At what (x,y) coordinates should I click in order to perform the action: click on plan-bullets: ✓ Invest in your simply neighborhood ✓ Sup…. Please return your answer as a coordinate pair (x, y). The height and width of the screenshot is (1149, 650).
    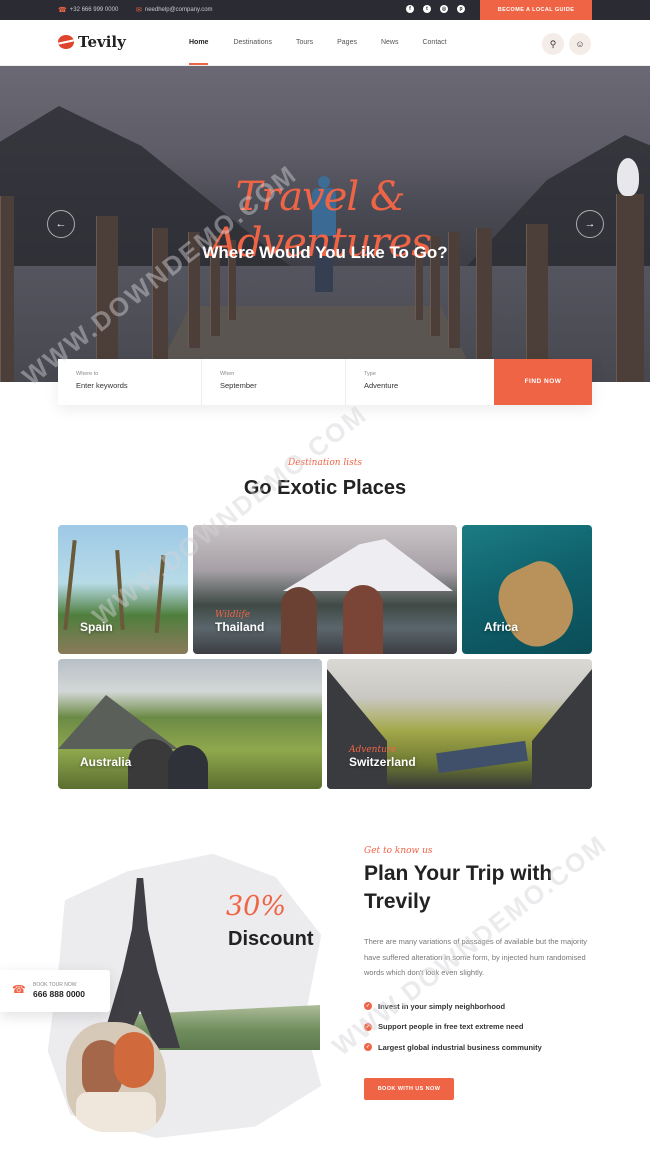
    Looking at the image, I should click on (453, 1027).